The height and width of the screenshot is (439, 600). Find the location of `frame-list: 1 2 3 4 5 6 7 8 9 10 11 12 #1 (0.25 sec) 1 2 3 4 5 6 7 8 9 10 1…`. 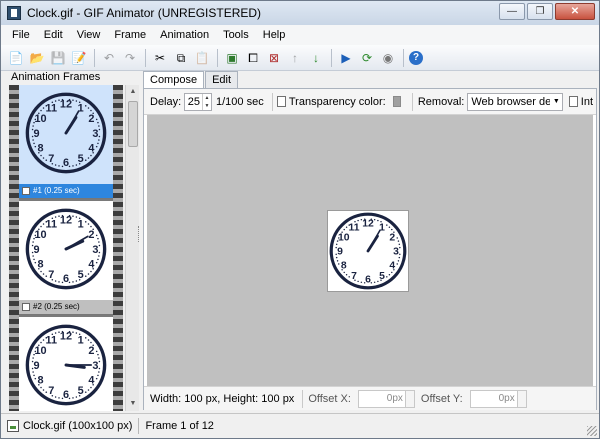

frame-list: 1 2 3 4 5 6 7 8 9 10 11 12 #1 (0.25 sec) 1 2 3 4 5 6 7 8 9 10 1… is located at coordinates (66, 248).